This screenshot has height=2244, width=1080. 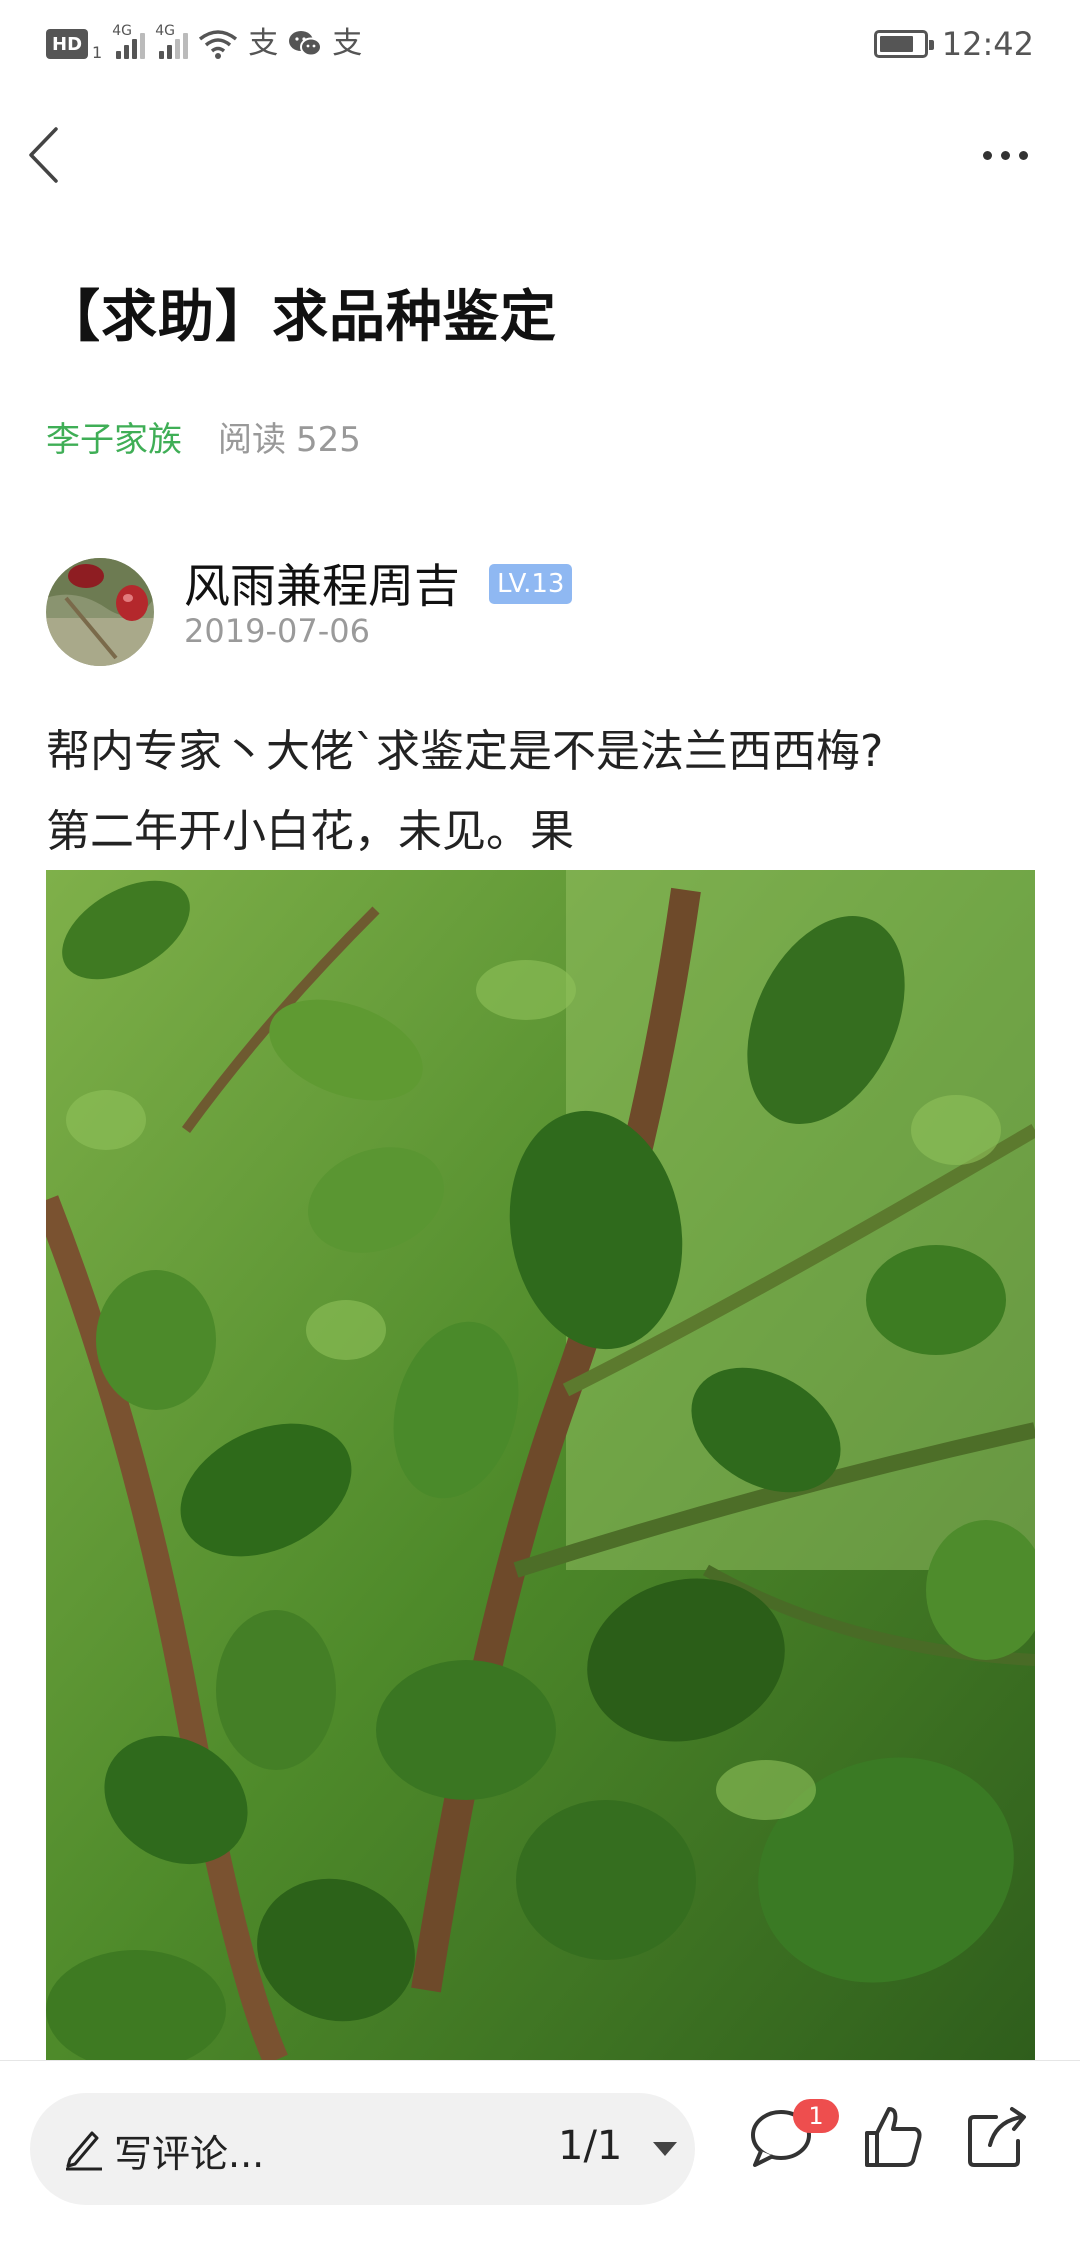 I want to click on post-title: 【求助】求品种鉴定, so click(x=300, y=317).